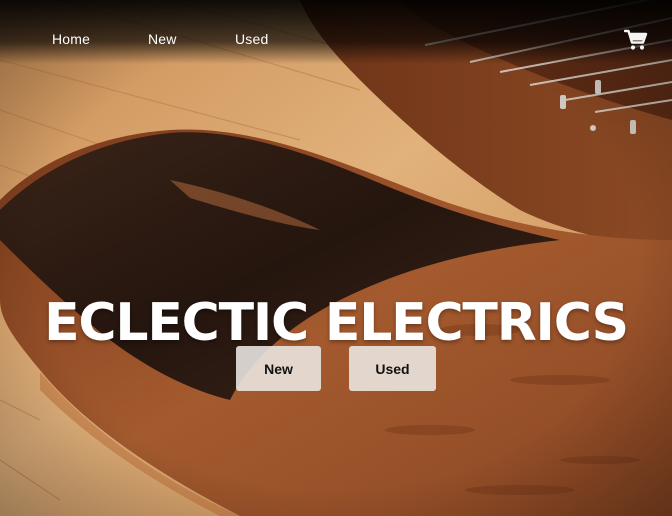  Describe the element at coordinates (392, 368) in the screenshot. I see `shop-used-button: Used` at that location.